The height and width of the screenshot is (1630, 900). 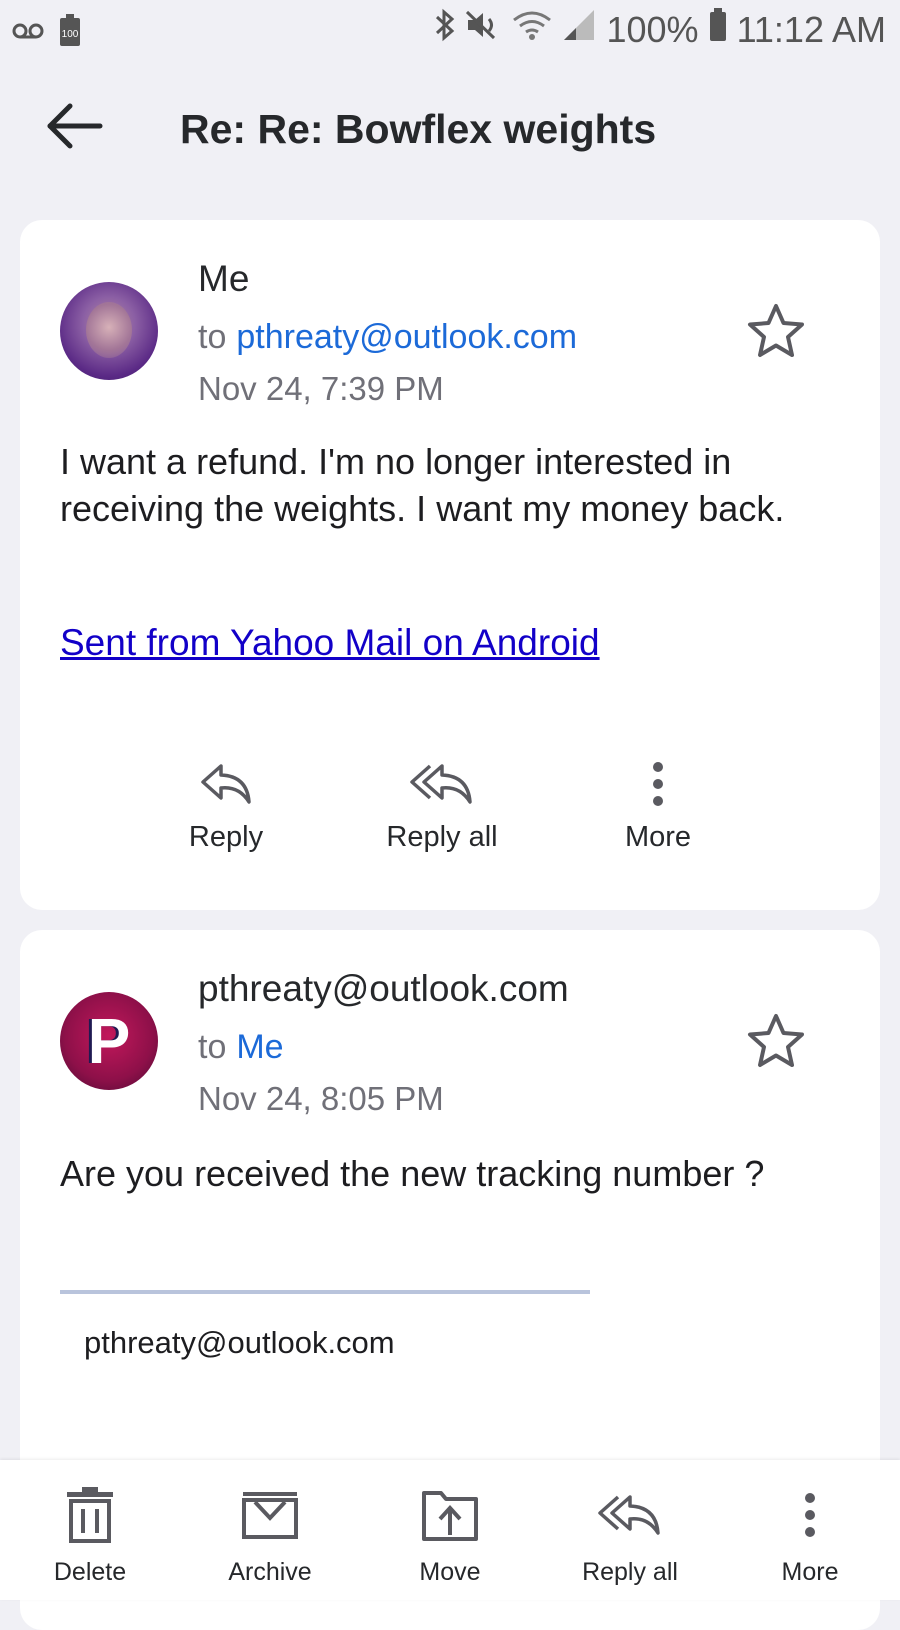 I want to click on status-right: 100% 11:12 AM, so click(x=660, y=29).